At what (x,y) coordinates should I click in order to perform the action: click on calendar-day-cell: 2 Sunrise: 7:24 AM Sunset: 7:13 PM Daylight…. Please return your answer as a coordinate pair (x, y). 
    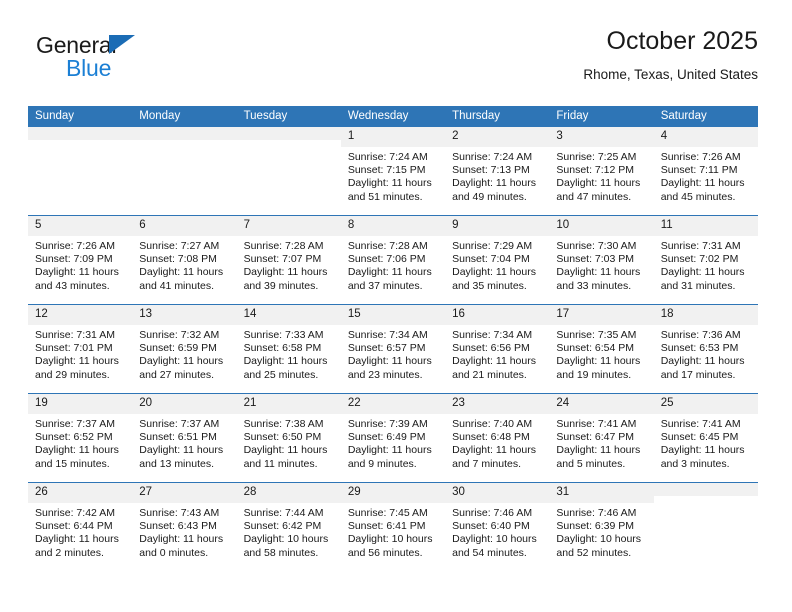
    Looking at the image, I should click on (497, 171).